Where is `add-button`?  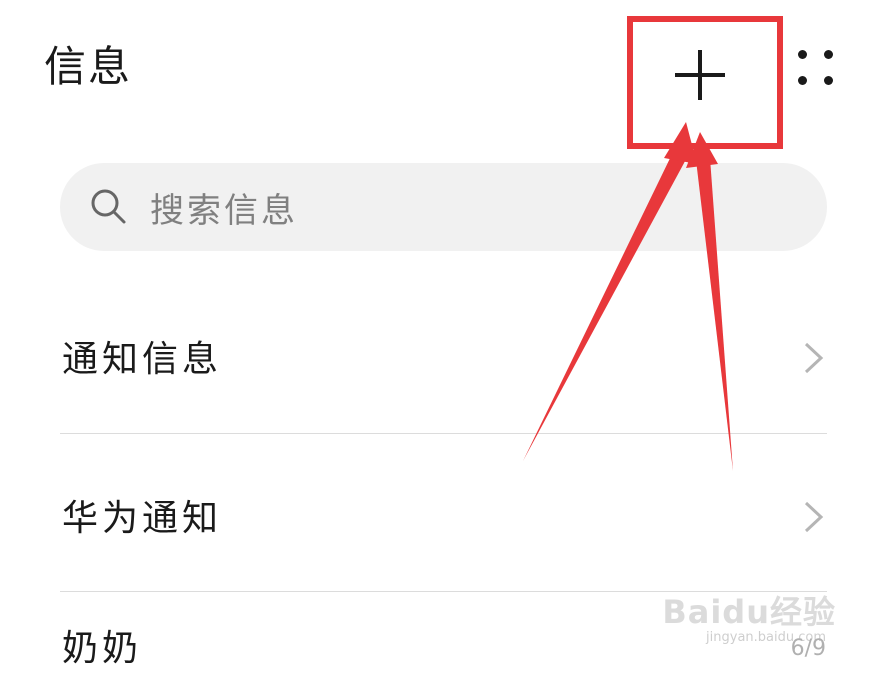 add-button is located at coordinates (700, 75).